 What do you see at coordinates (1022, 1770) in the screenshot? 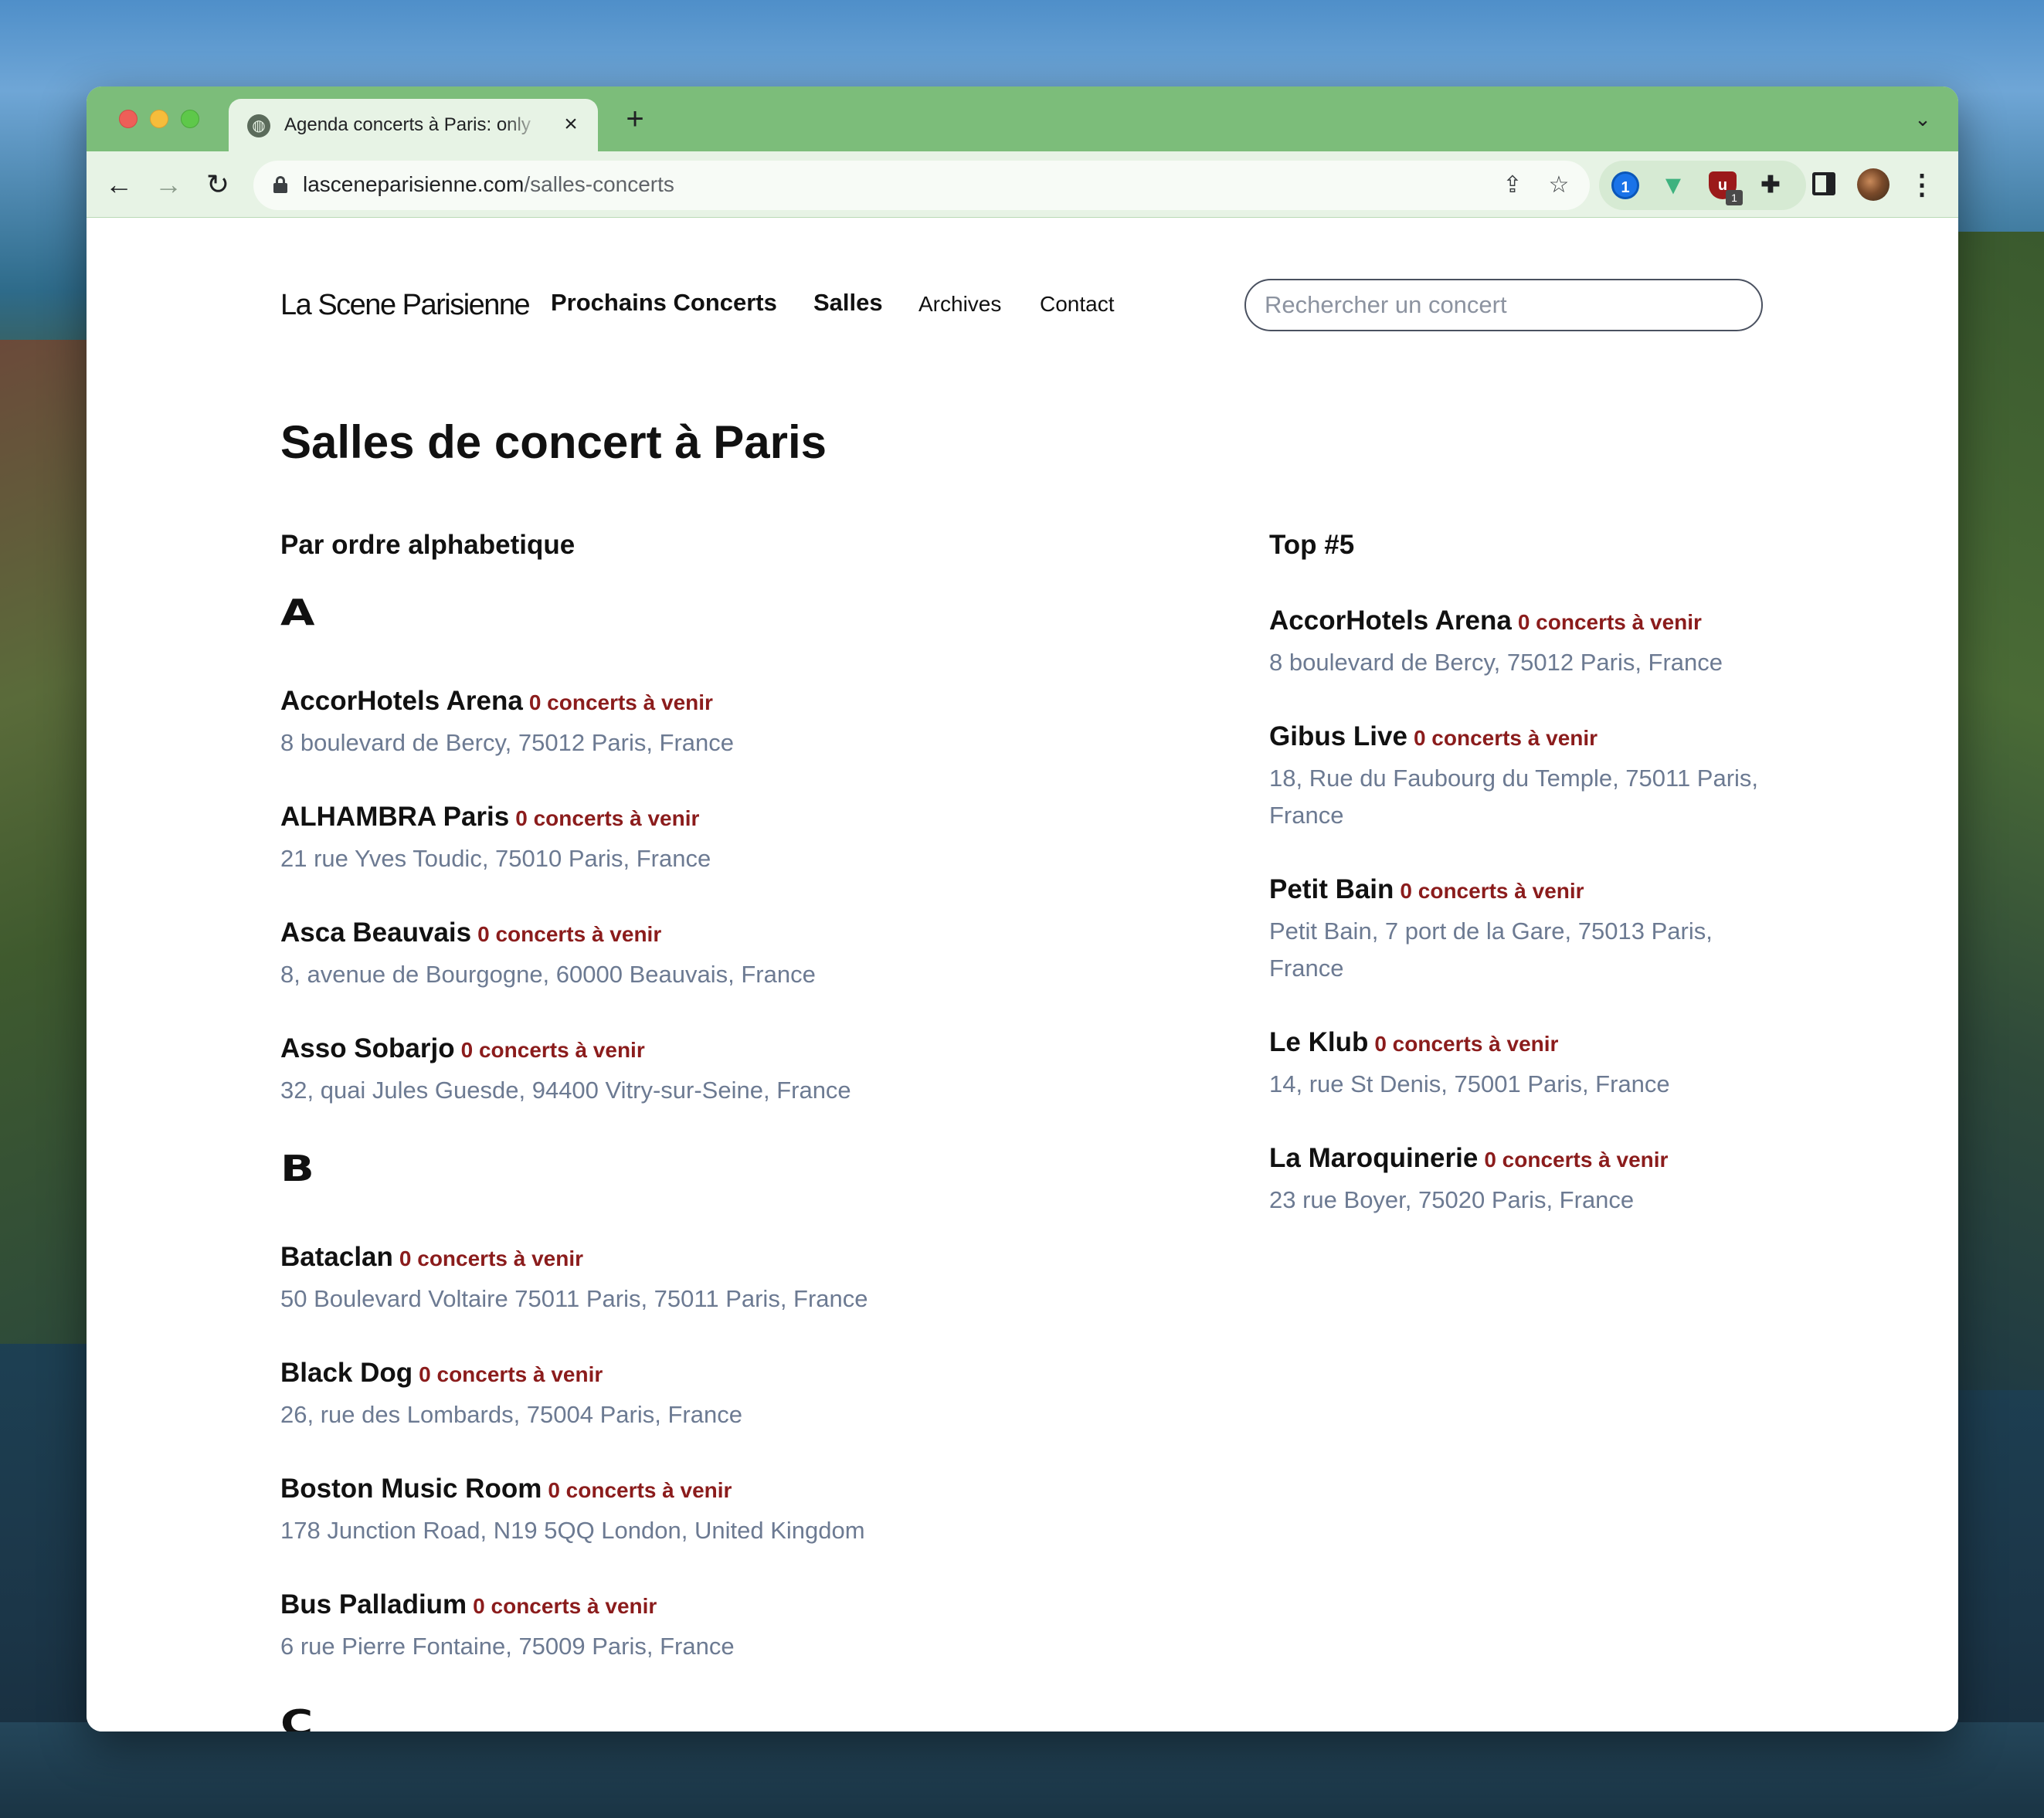
I see `desktop-wallpaper-sea` at bounding box center [1022, 1770].